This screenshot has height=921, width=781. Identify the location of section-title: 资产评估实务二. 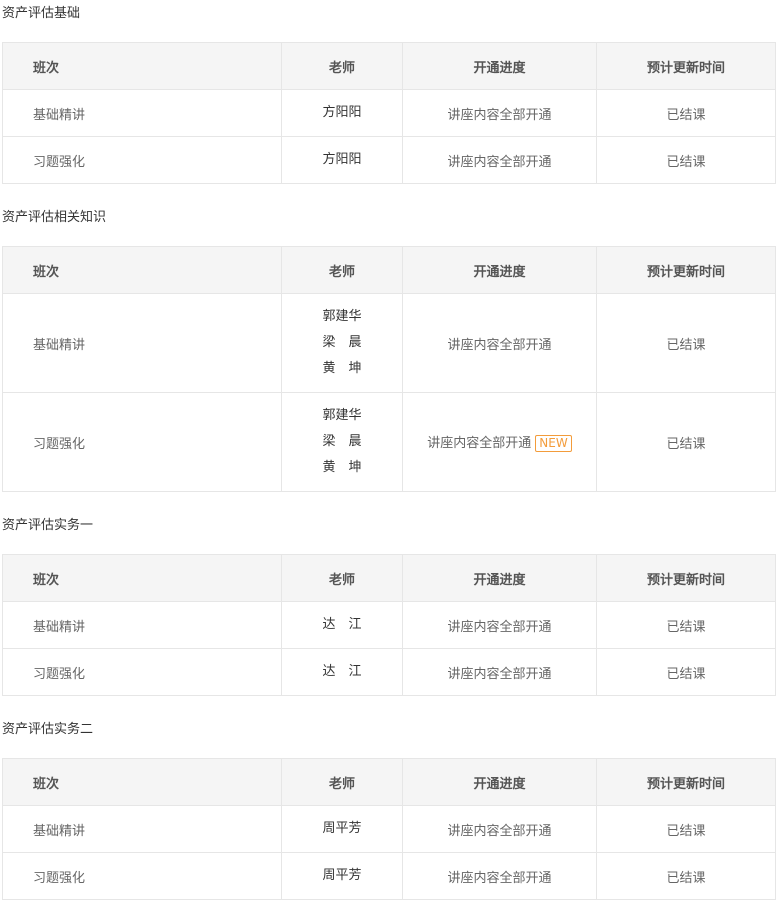
(48, 729).